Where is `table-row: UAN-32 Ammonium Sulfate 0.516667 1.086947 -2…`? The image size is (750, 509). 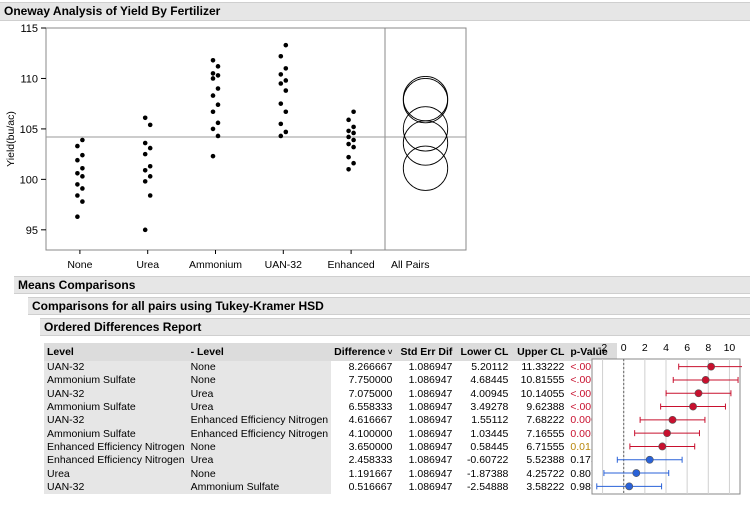 table-row: UAN-32 Ammonium Sulfate 0.516667 1.086947 -2… is located at coordinates (331, 487).